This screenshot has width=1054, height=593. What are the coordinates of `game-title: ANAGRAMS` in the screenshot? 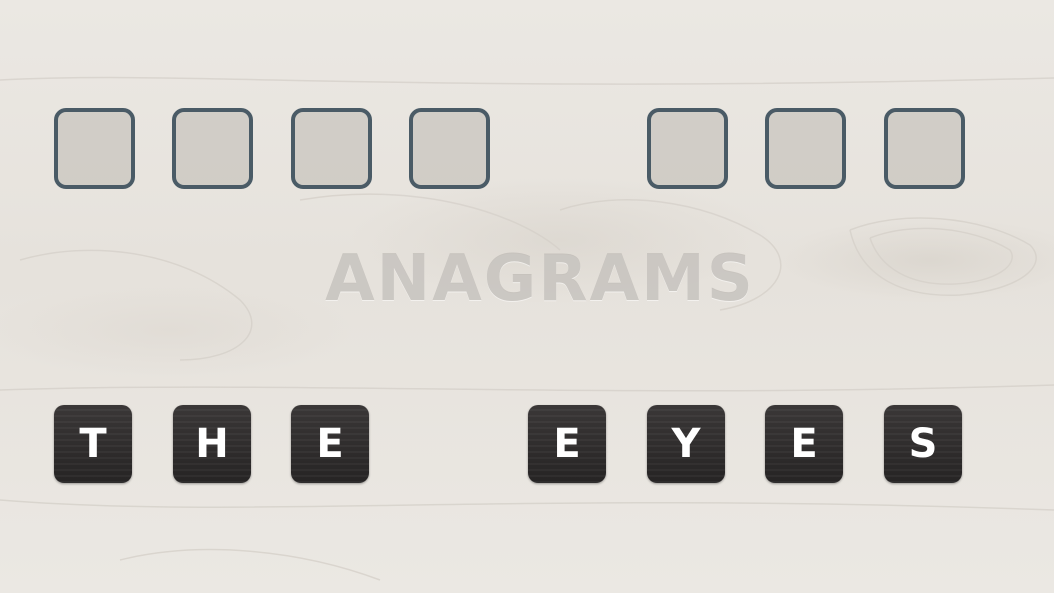 It's located at (540, 279).